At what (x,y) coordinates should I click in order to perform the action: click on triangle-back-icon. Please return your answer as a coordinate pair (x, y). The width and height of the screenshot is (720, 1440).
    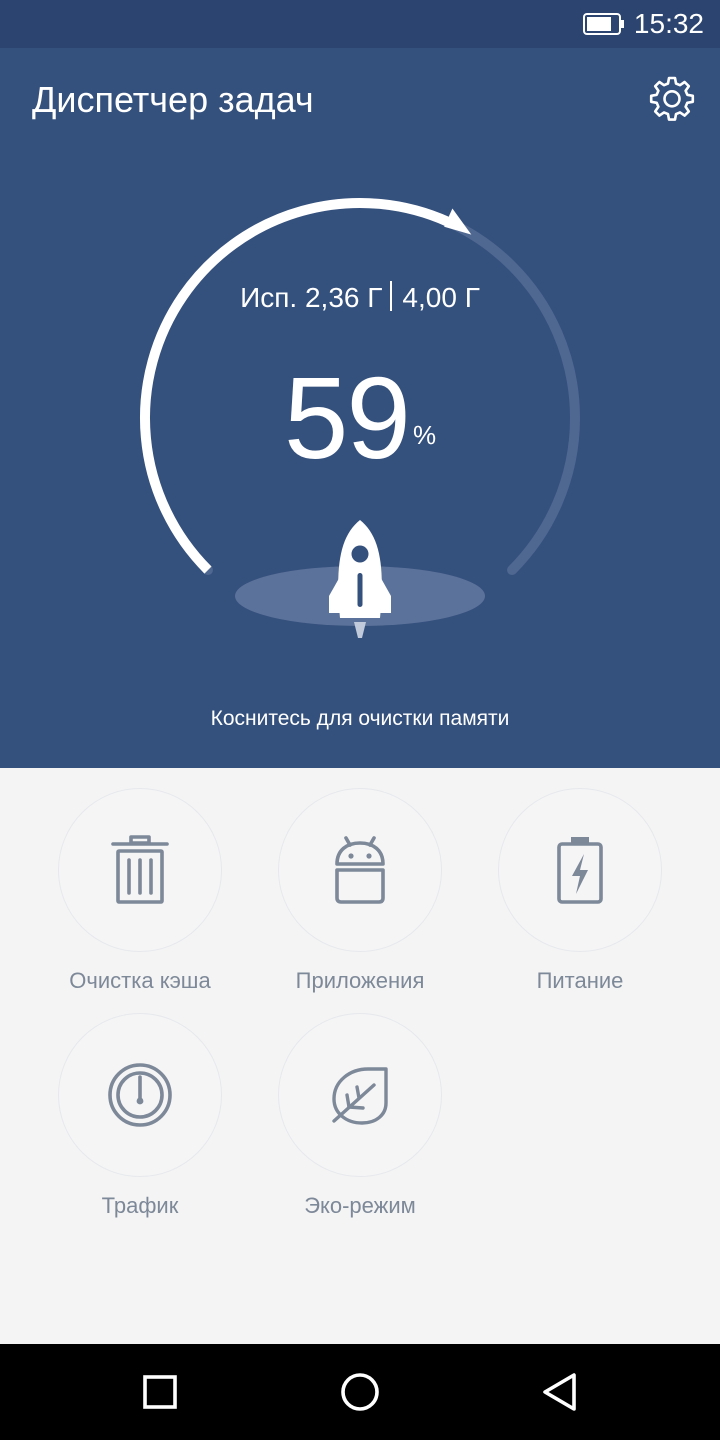
    Looking at the image, I should click on (559, 1392).